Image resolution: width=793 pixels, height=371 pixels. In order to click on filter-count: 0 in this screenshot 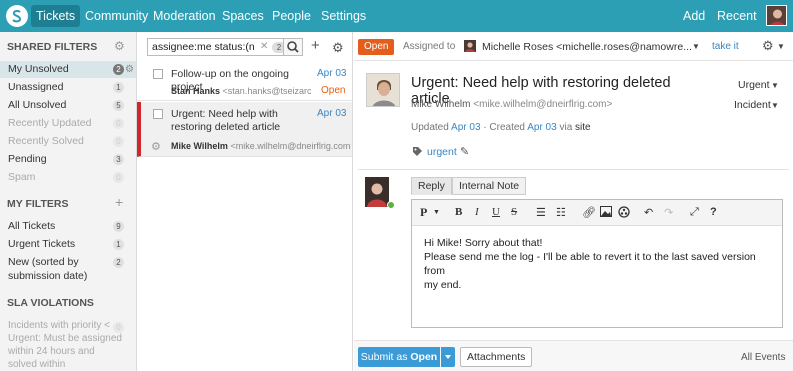, I will do `click(118, 141)`.